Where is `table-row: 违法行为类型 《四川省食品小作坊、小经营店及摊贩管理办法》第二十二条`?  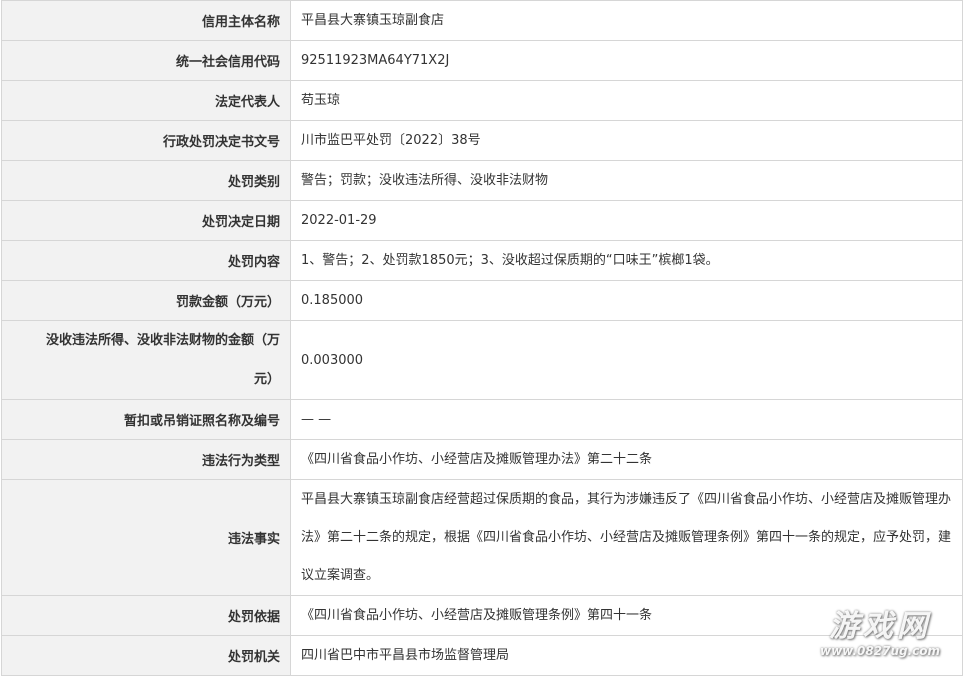
table-row: 违法行为类型 《四川省食品小作坊、小经营店及摊贩管理办法》第二十二条 is located at coordinates (482, 459).